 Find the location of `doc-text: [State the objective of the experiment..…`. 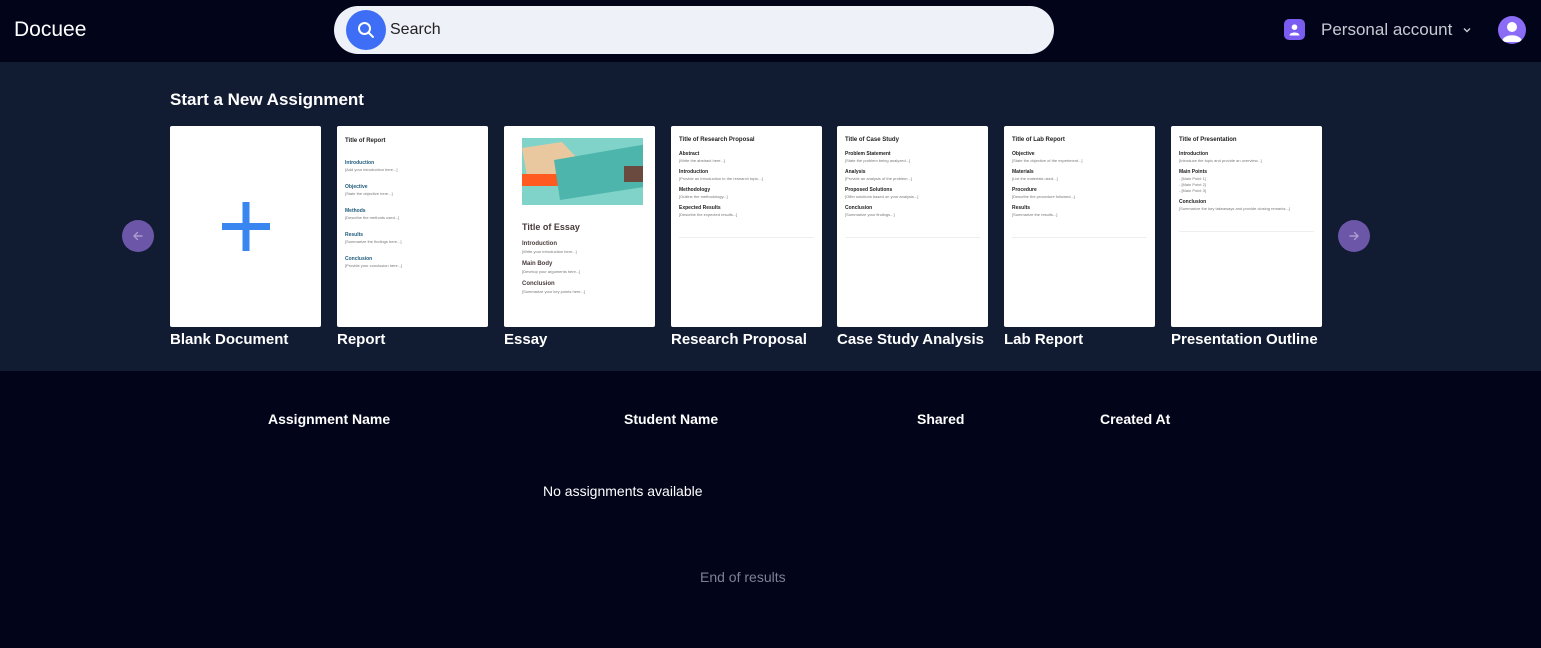

doc-text: [State the objective of the experiment..… is located at coordinates (1047, 160).